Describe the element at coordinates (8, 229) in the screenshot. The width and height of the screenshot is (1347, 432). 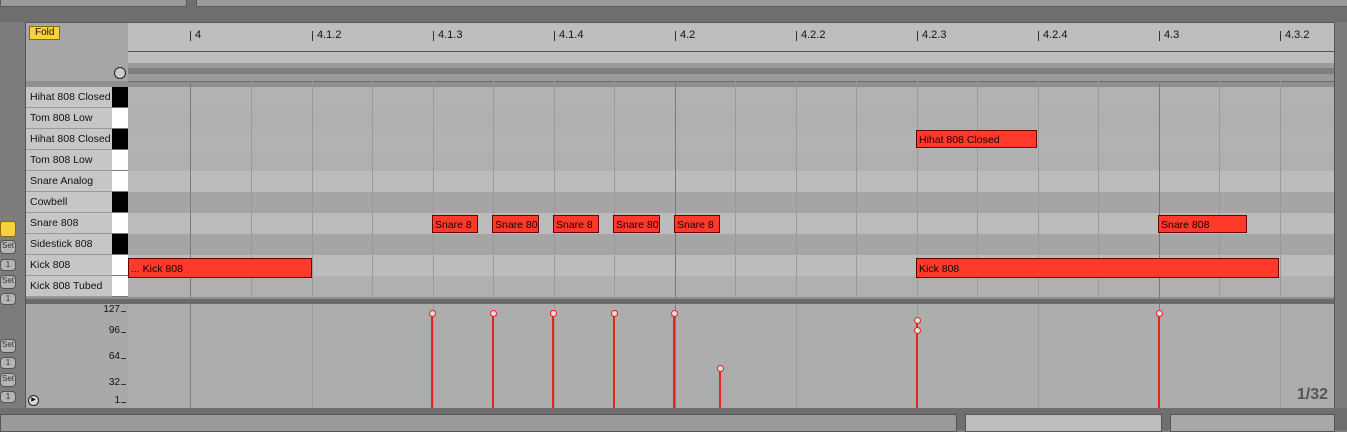
I see `arrow-right-icon` at that location.